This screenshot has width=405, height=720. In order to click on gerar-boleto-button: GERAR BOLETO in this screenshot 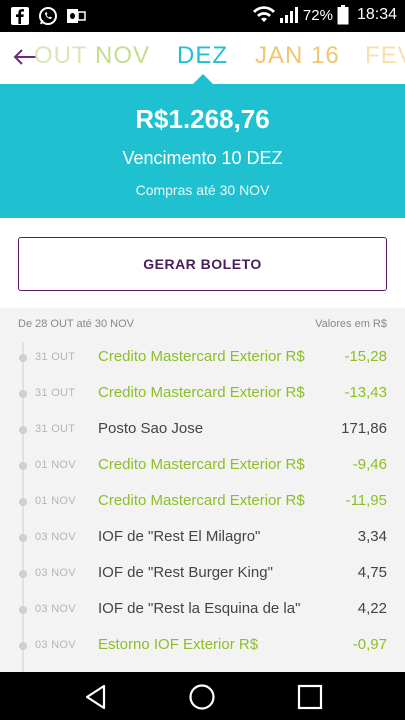, I will do `click(202, 264)`.